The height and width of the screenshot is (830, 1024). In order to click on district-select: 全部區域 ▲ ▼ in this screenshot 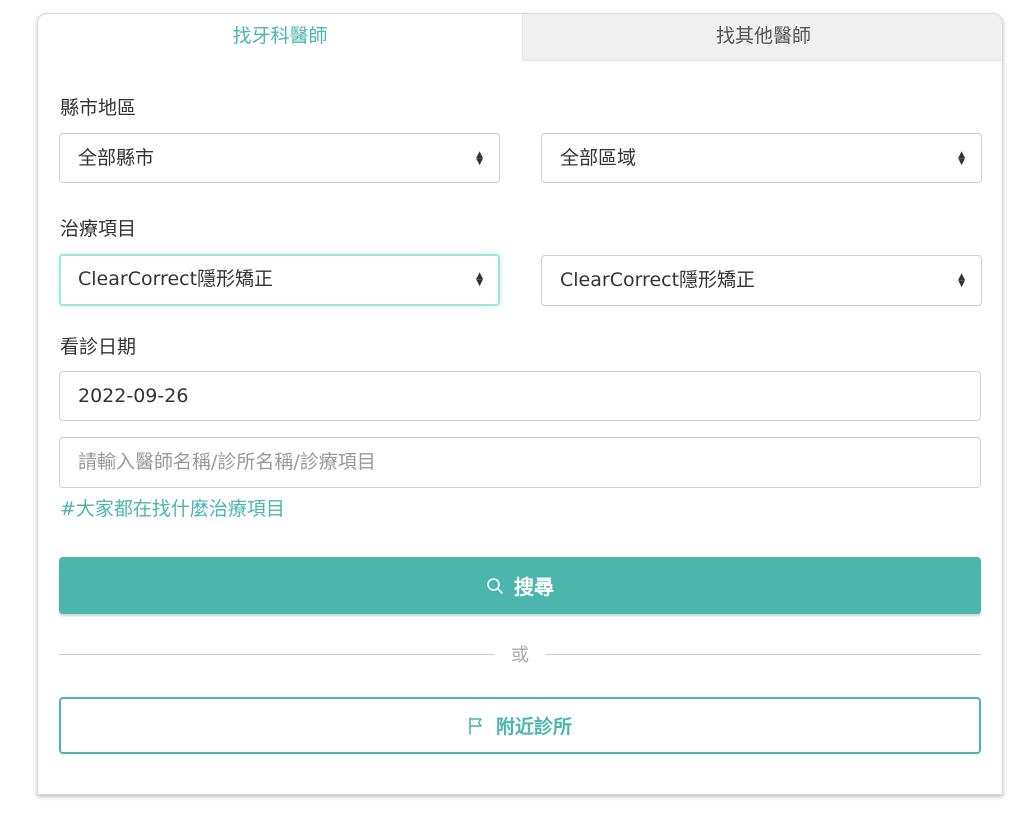, I will do `click(761, 158)`.